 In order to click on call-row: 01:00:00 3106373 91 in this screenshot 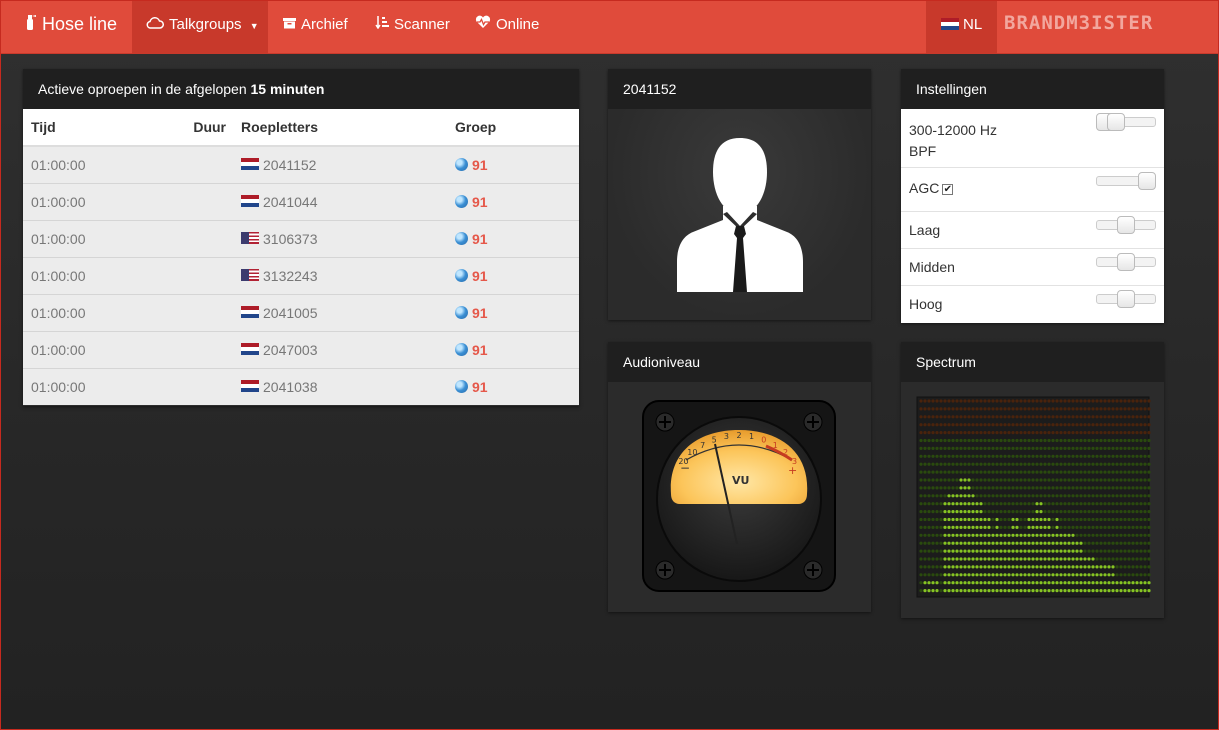, I will do `click(301, 238)`.